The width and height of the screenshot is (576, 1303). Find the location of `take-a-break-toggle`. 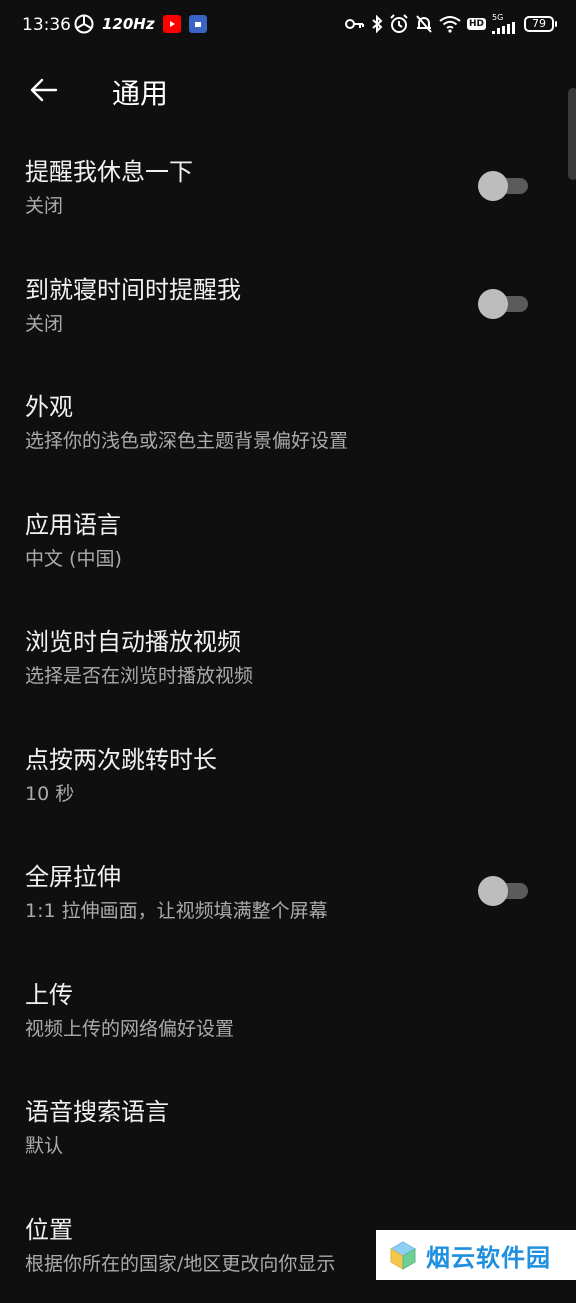

take-a-break-toggle is located at coordinates (503, 186).